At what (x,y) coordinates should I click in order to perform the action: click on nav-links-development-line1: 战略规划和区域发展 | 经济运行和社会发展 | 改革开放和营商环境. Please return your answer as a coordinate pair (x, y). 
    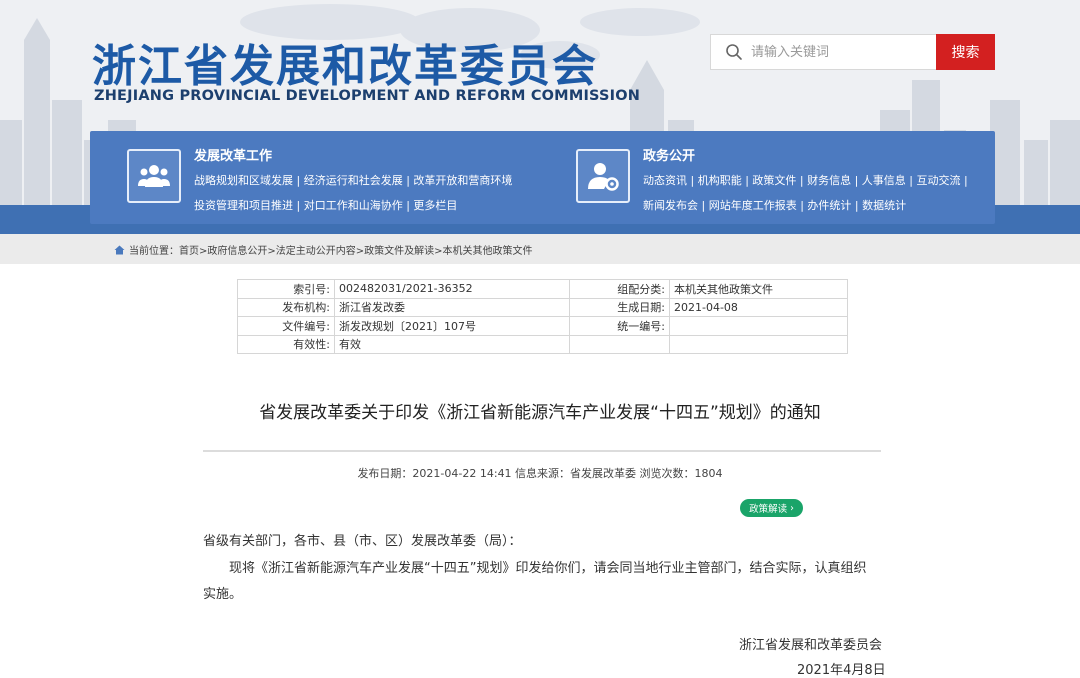
    Looking at the image, I should click on (353, 180).